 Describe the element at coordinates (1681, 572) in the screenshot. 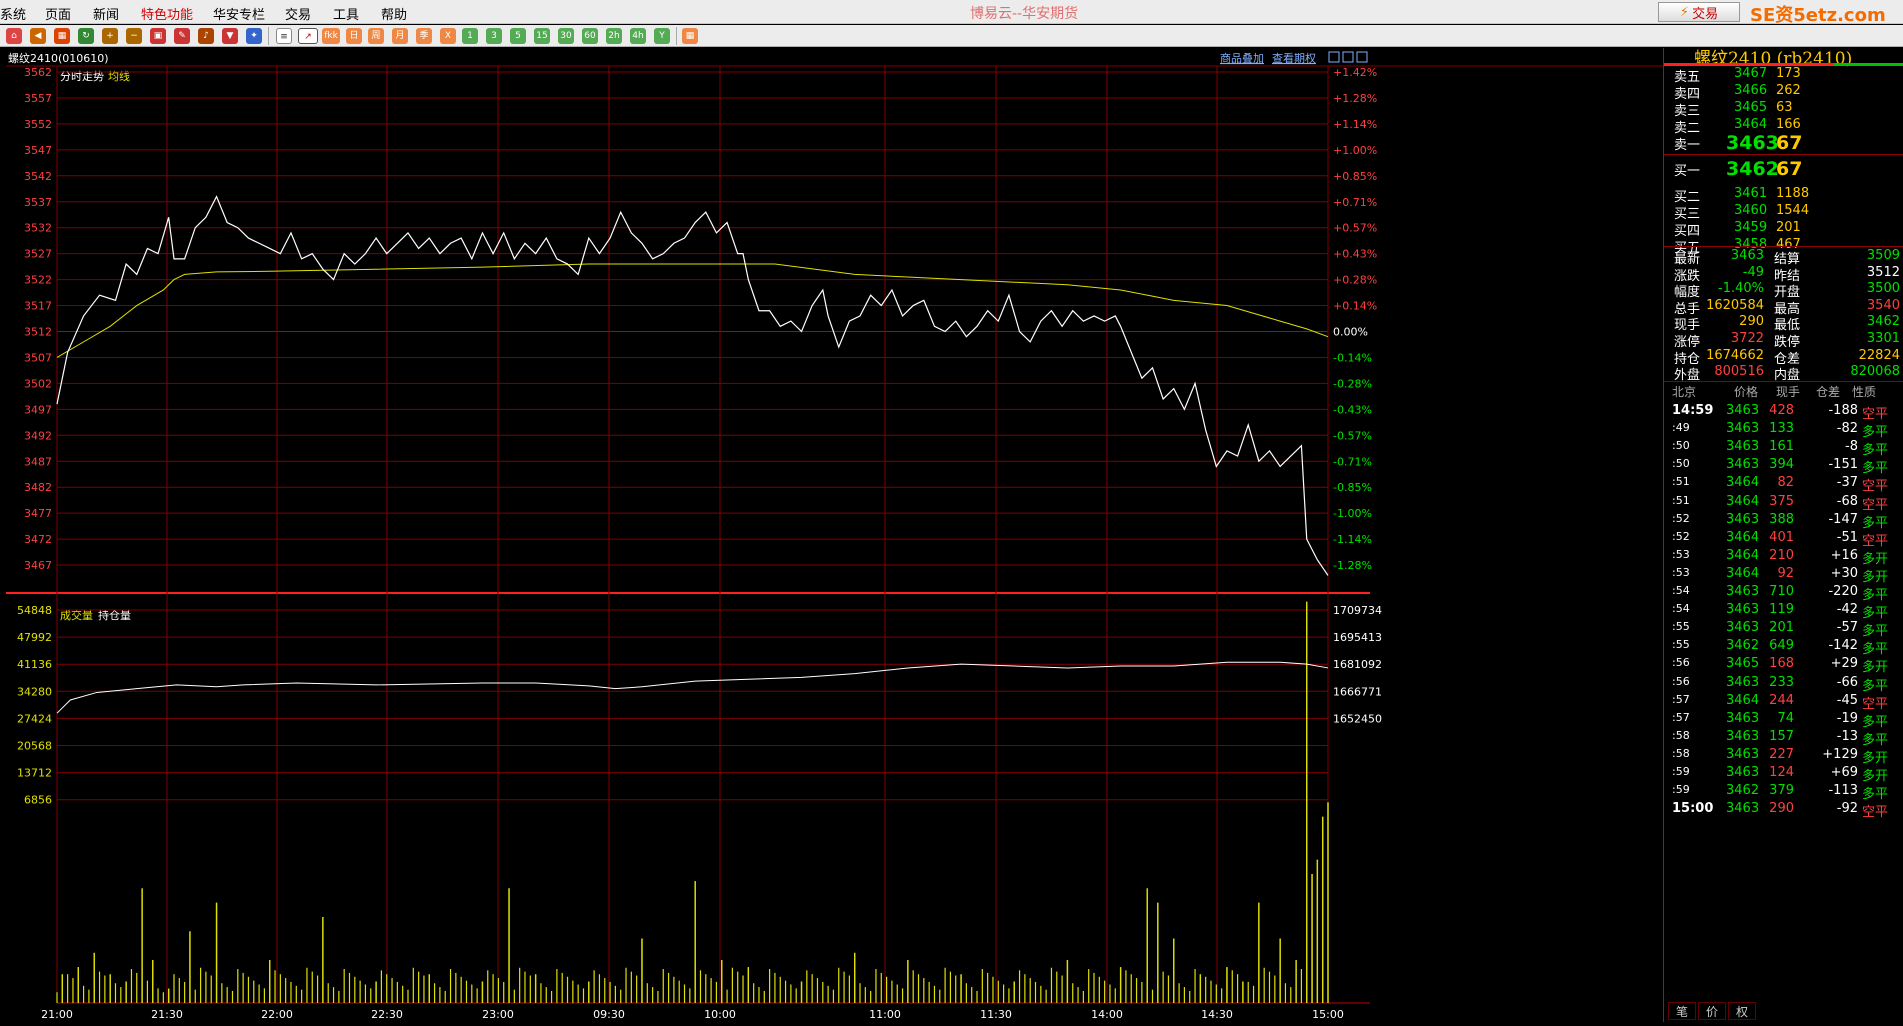

I see `tick-time: :53` at that location.